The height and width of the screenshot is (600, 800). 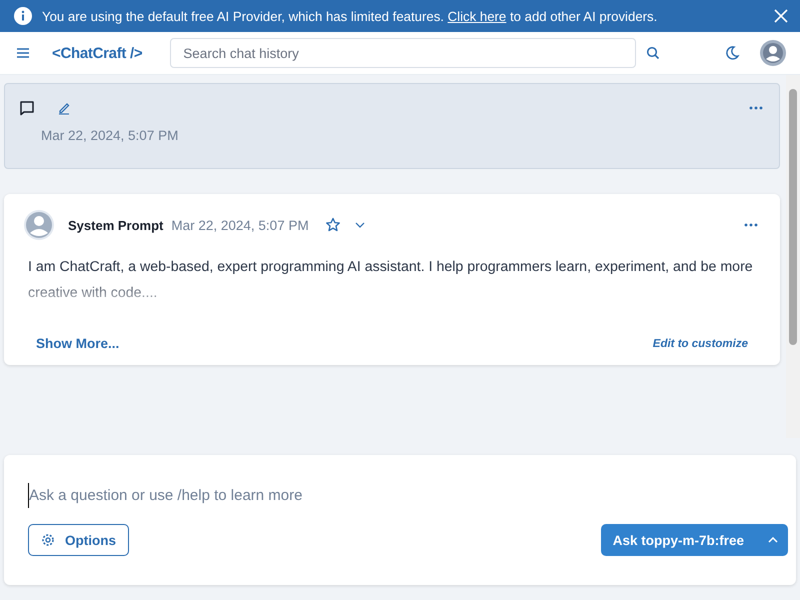 I want to click on gear-icon, so click(x=48, y=540).